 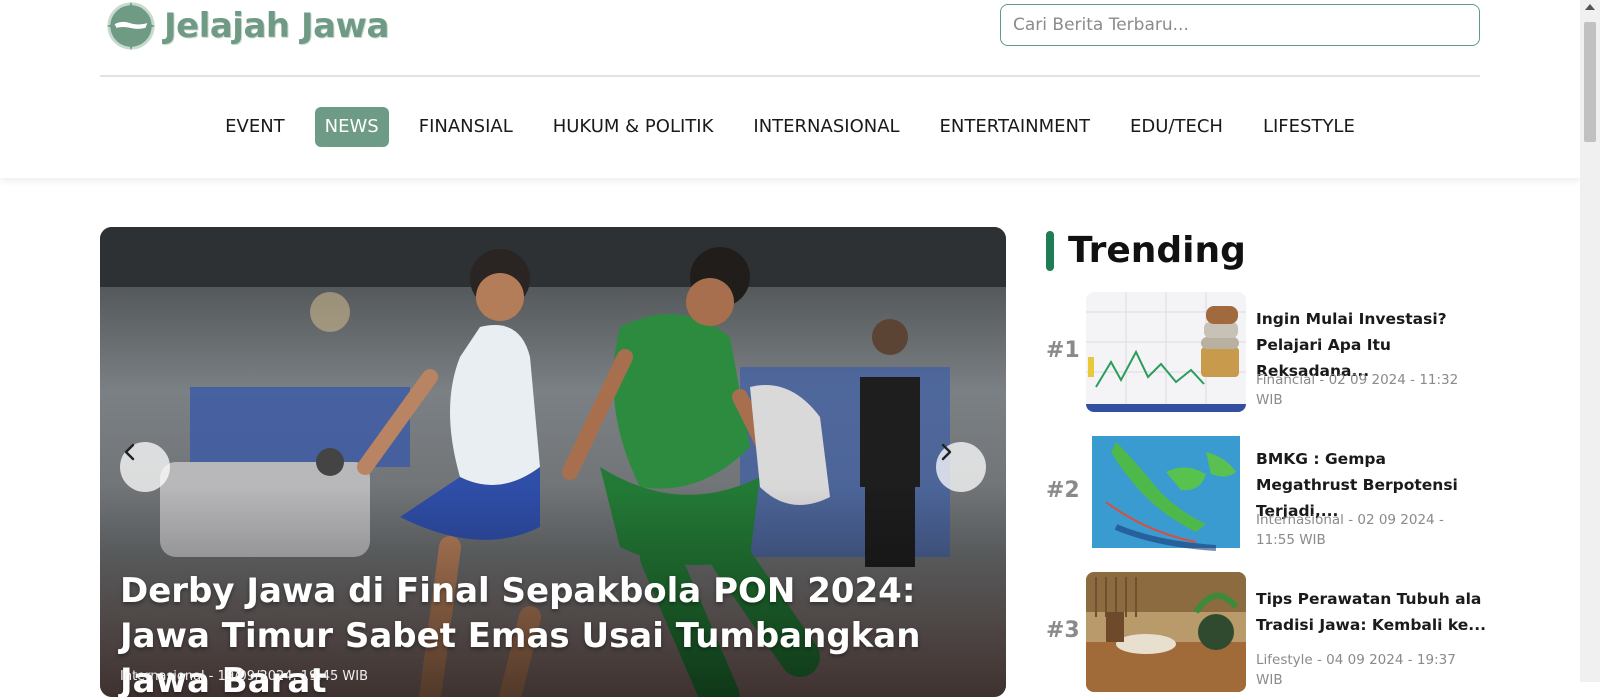 I want to click on earthquake-map-image, so click(x=1166, y=492).